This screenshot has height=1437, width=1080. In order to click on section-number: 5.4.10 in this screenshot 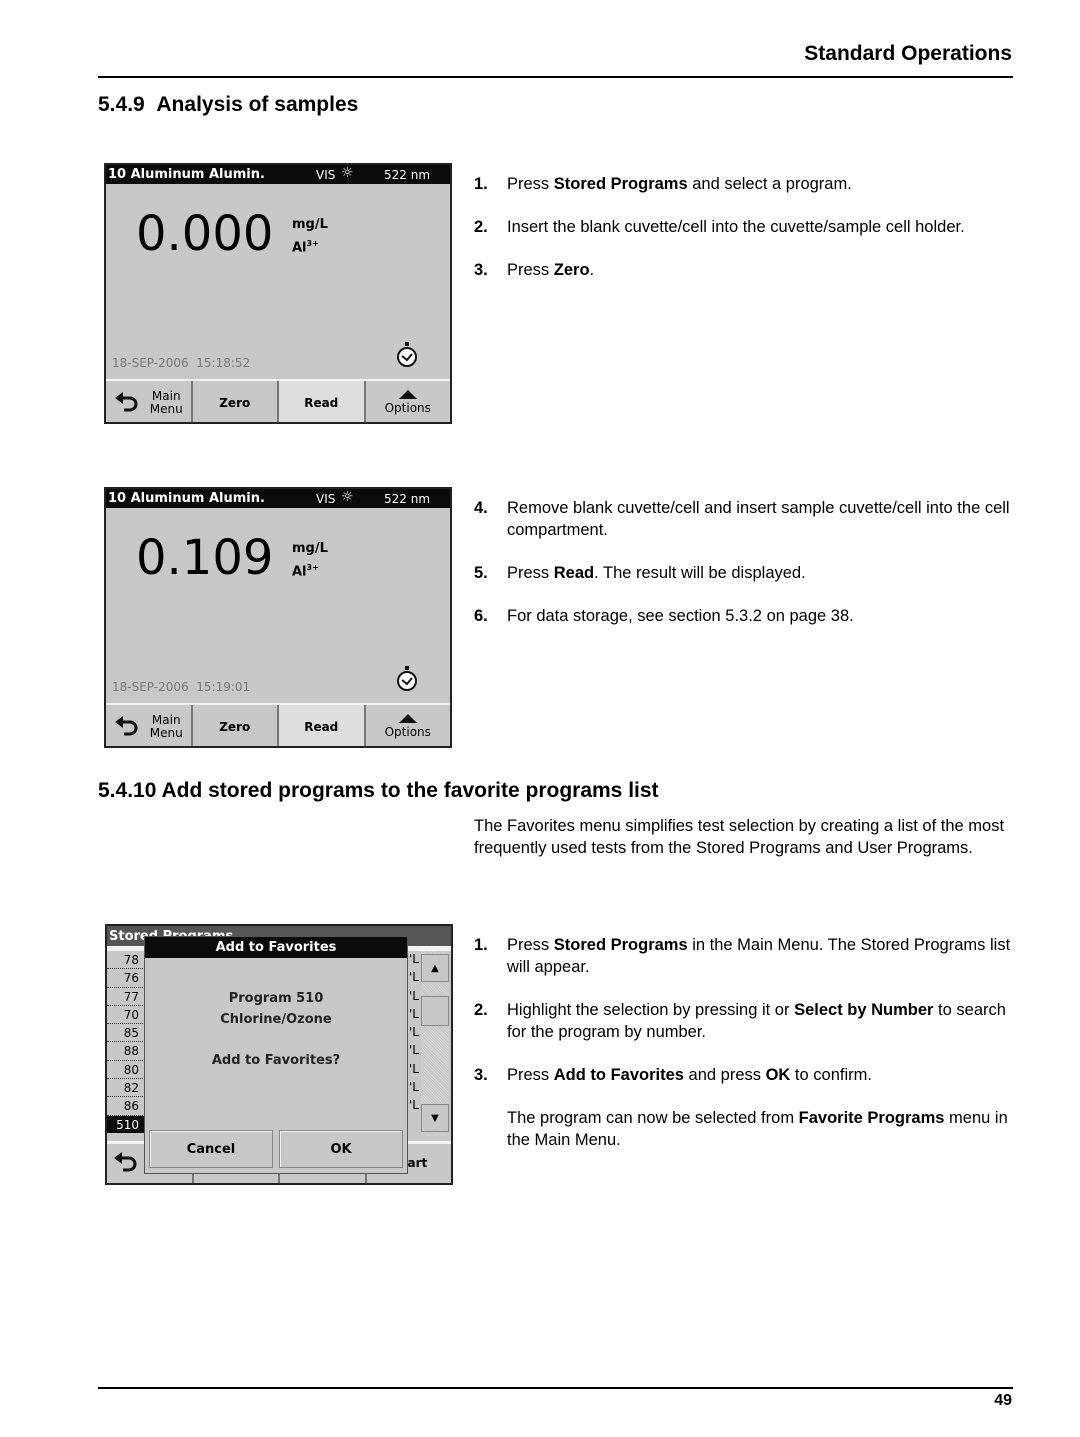, I will do `click(127, 790)`.